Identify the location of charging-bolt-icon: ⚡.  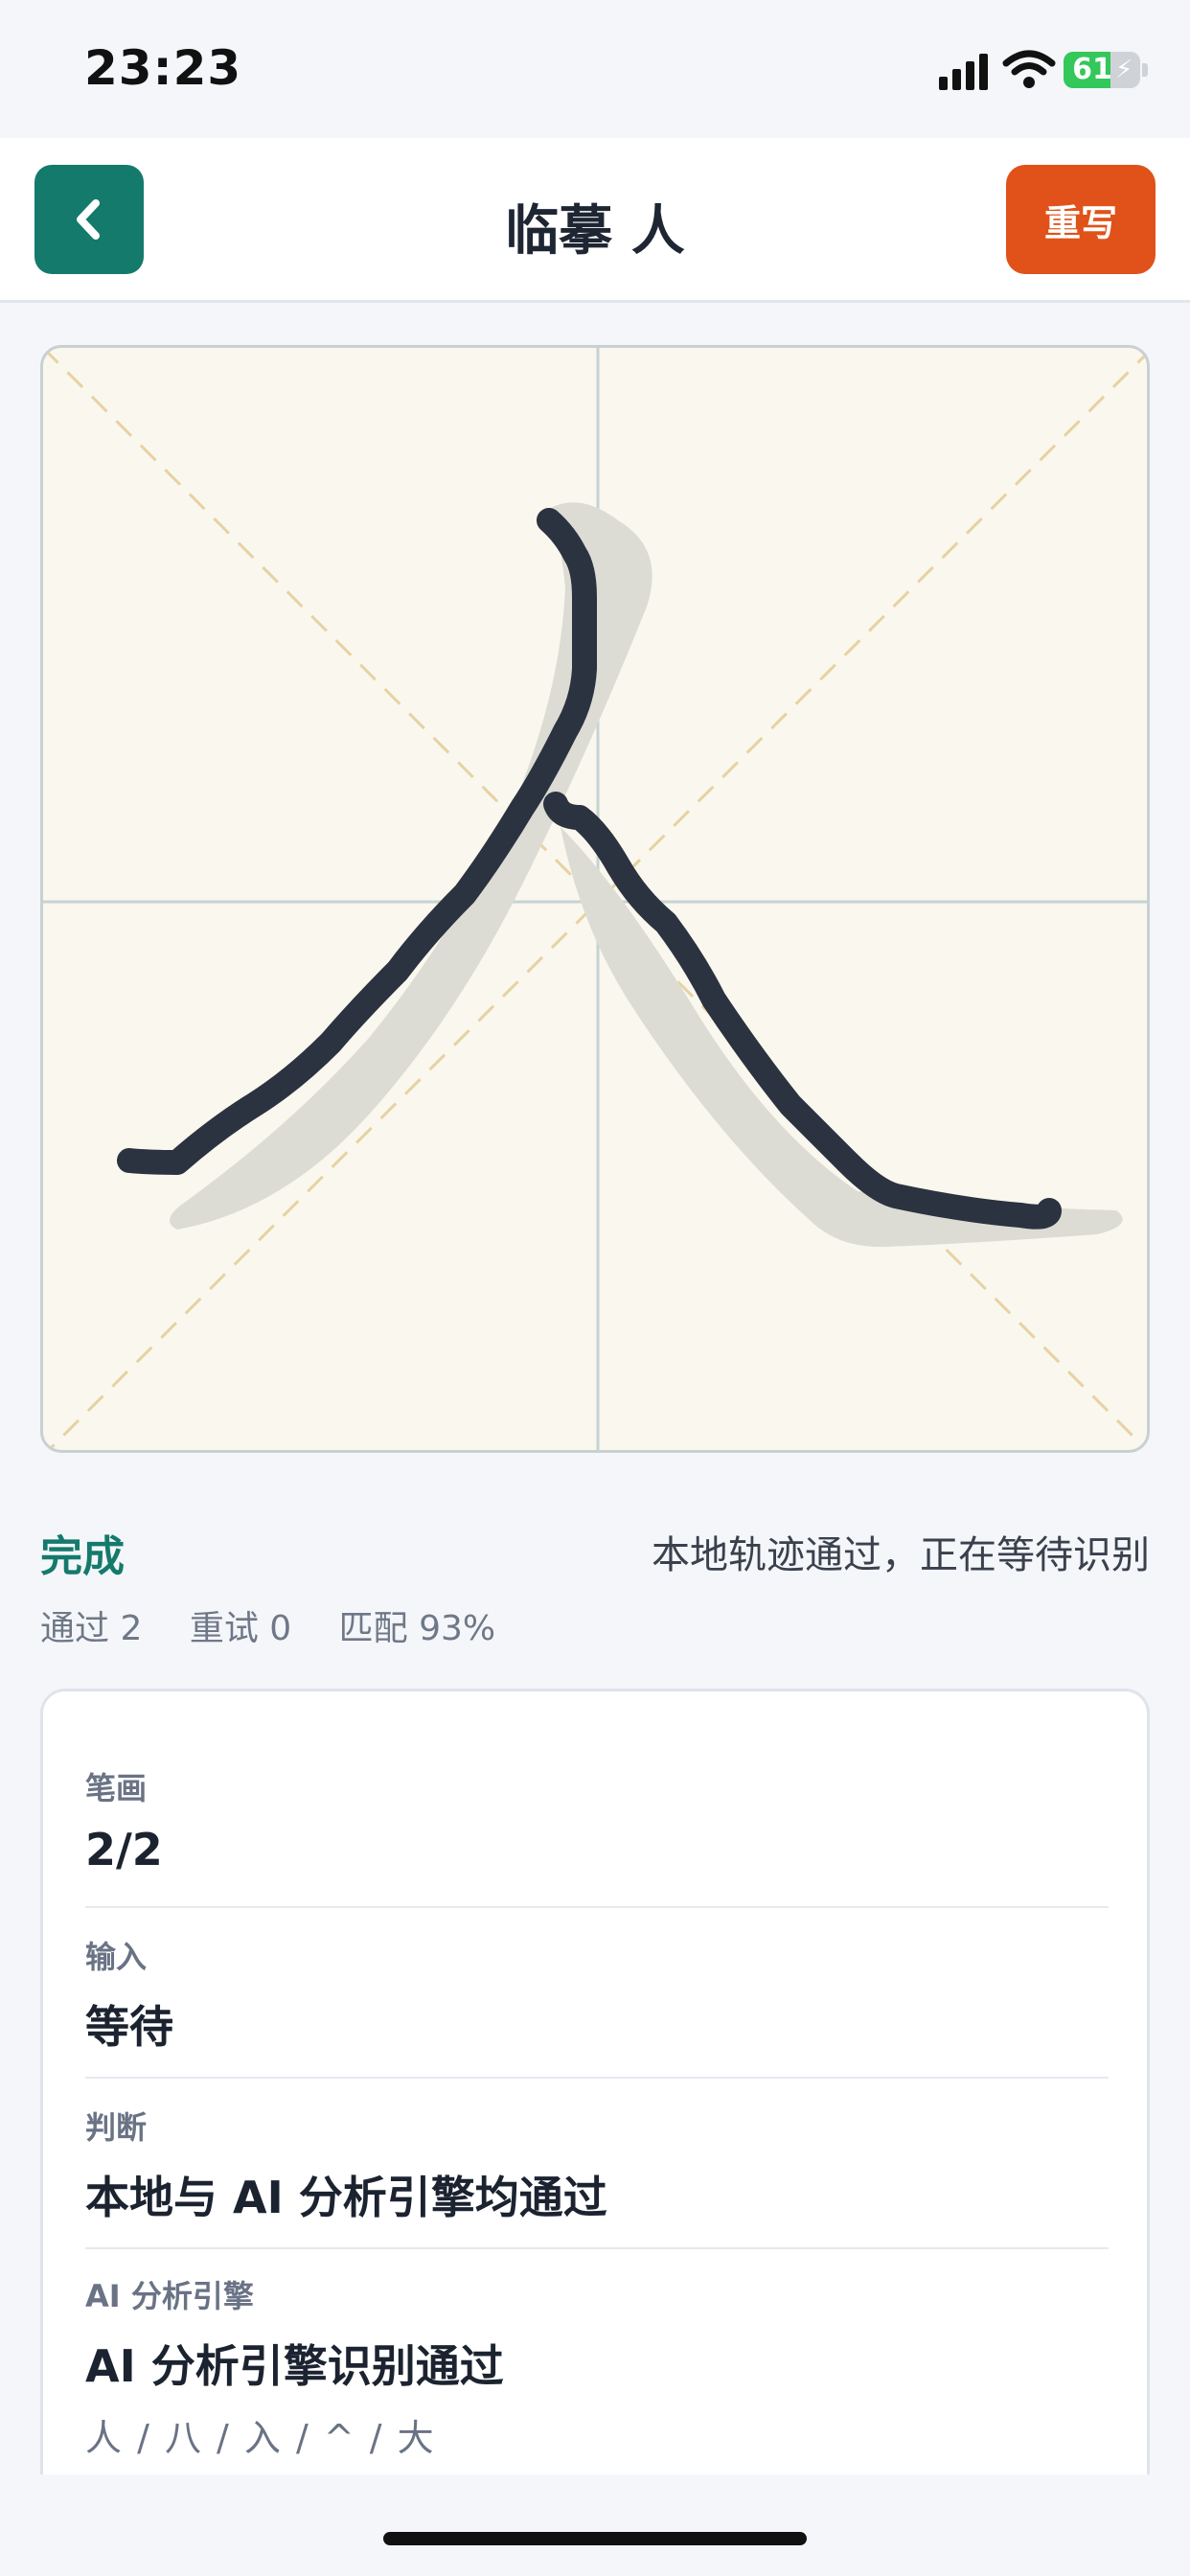
(1124, 70).